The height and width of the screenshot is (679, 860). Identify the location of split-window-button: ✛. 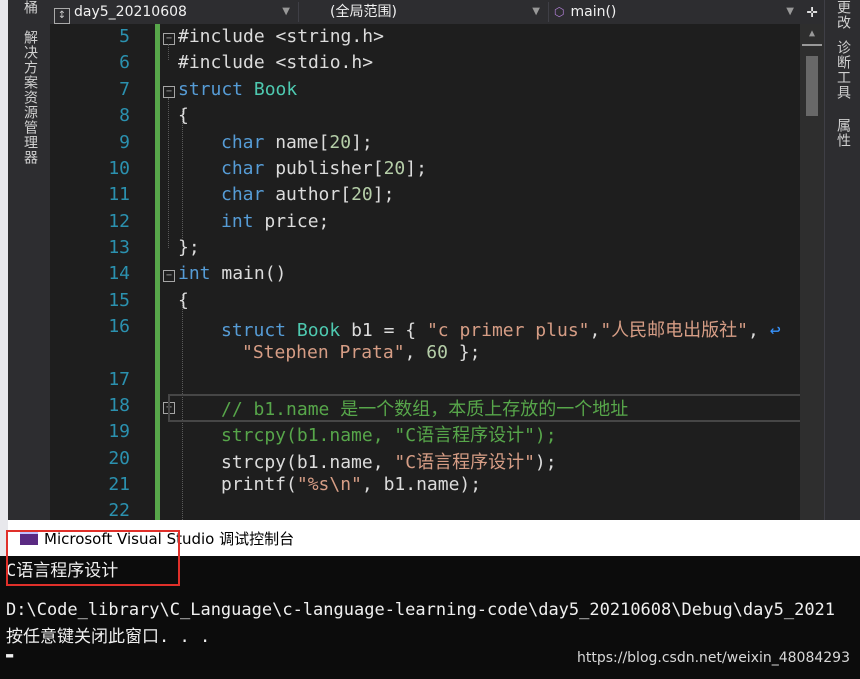
(812, 12).